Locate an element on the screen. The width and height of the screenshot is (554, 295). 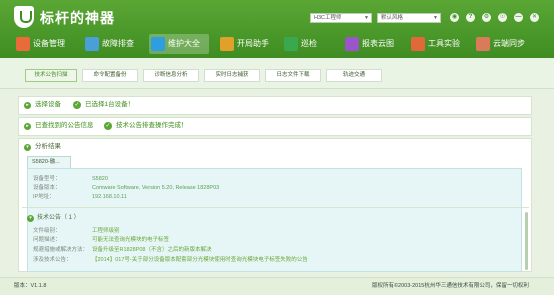
style-select: 默认风格 ▼ is located at coordinates (409, 18).